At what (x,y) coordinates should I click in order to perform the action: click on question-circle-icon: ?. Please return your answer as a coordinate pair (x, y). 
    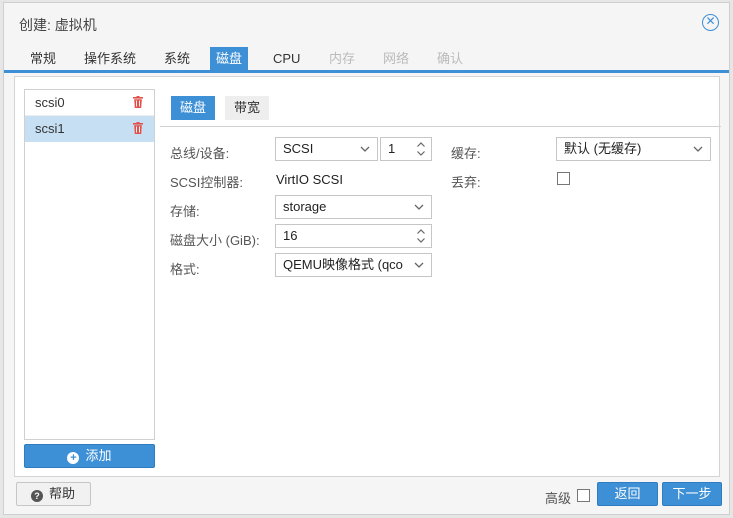
    Looking at the image, I should click on (37, 496).